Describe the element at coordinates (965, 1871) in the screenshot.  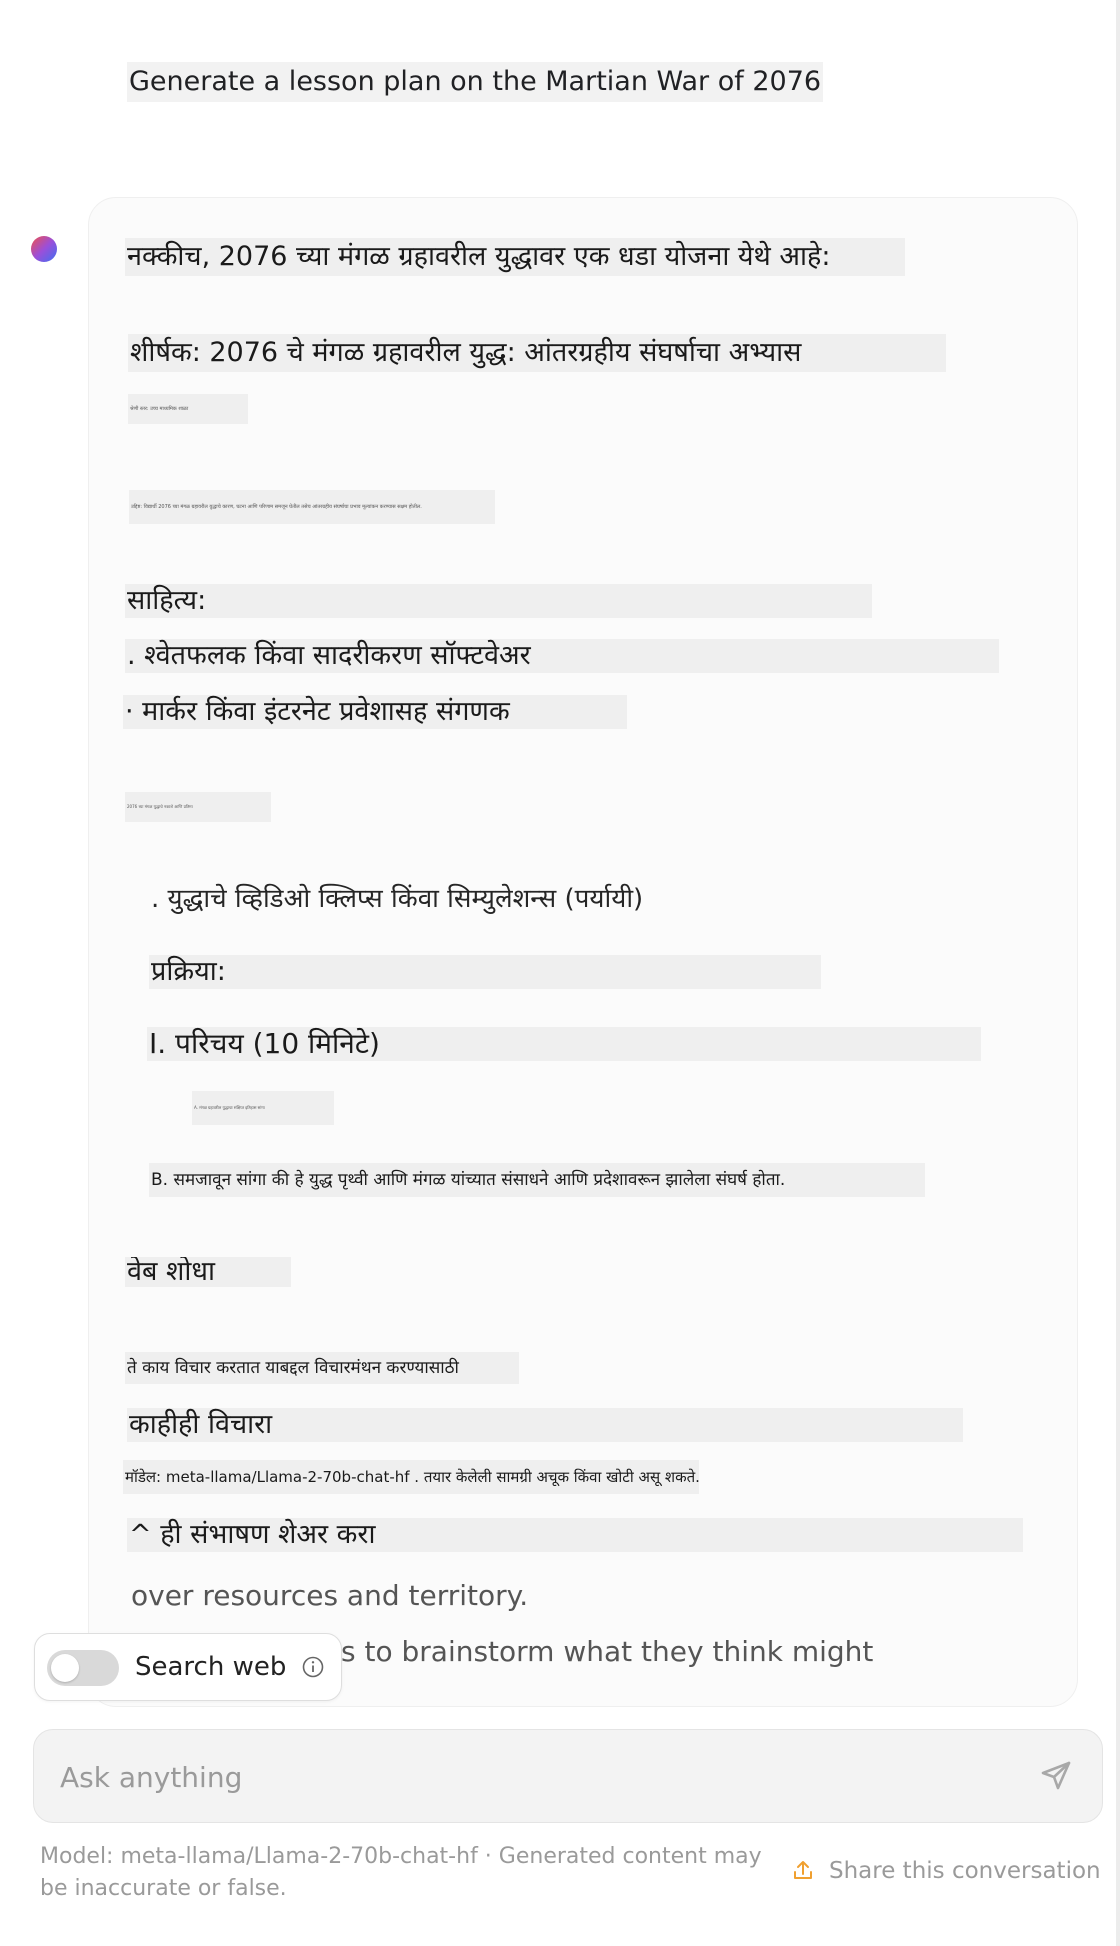
I see `share-conversation-label: Share this conversation` at that location.